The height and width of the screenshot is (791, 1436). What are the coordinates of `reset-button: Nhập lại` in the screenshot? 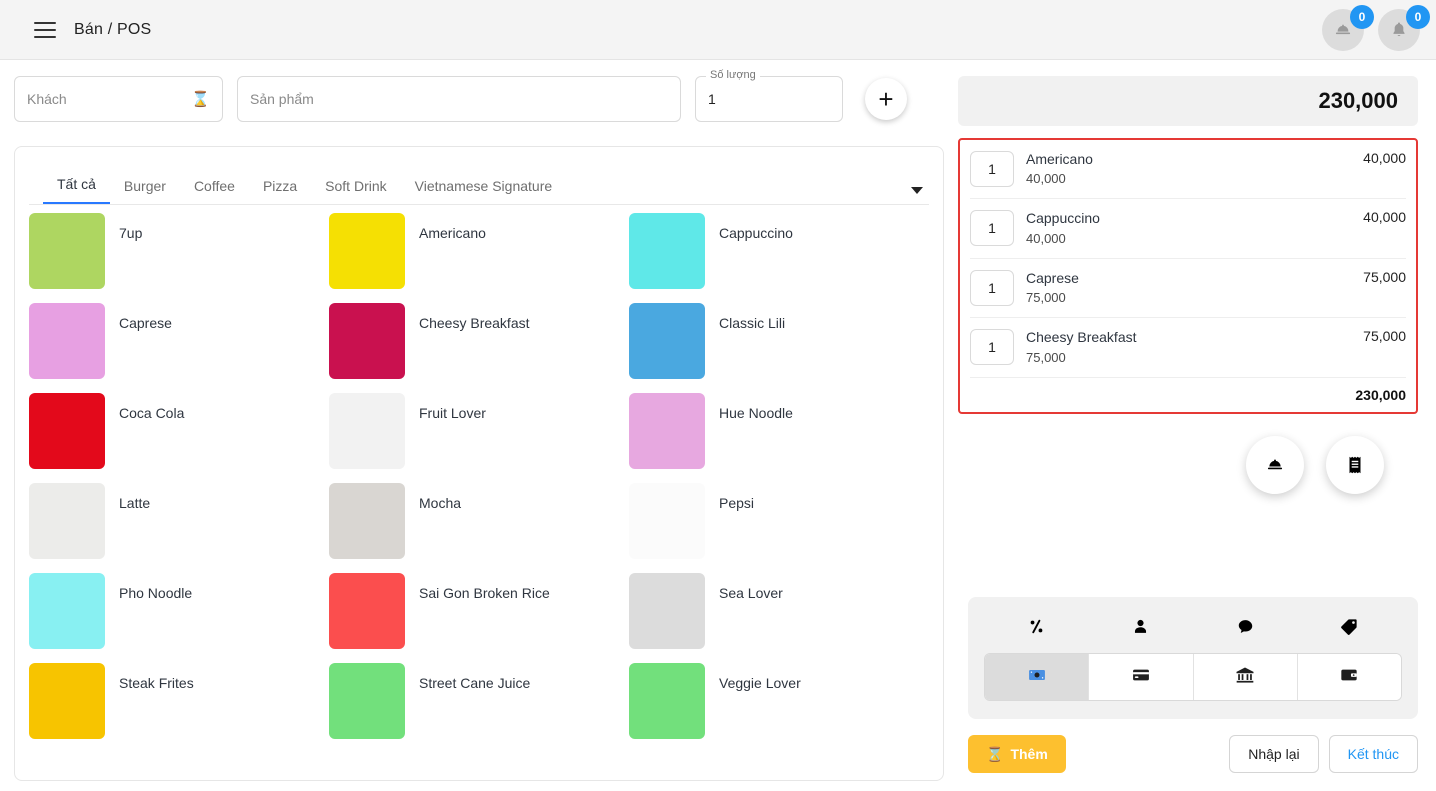 It's located at (1274, 754).